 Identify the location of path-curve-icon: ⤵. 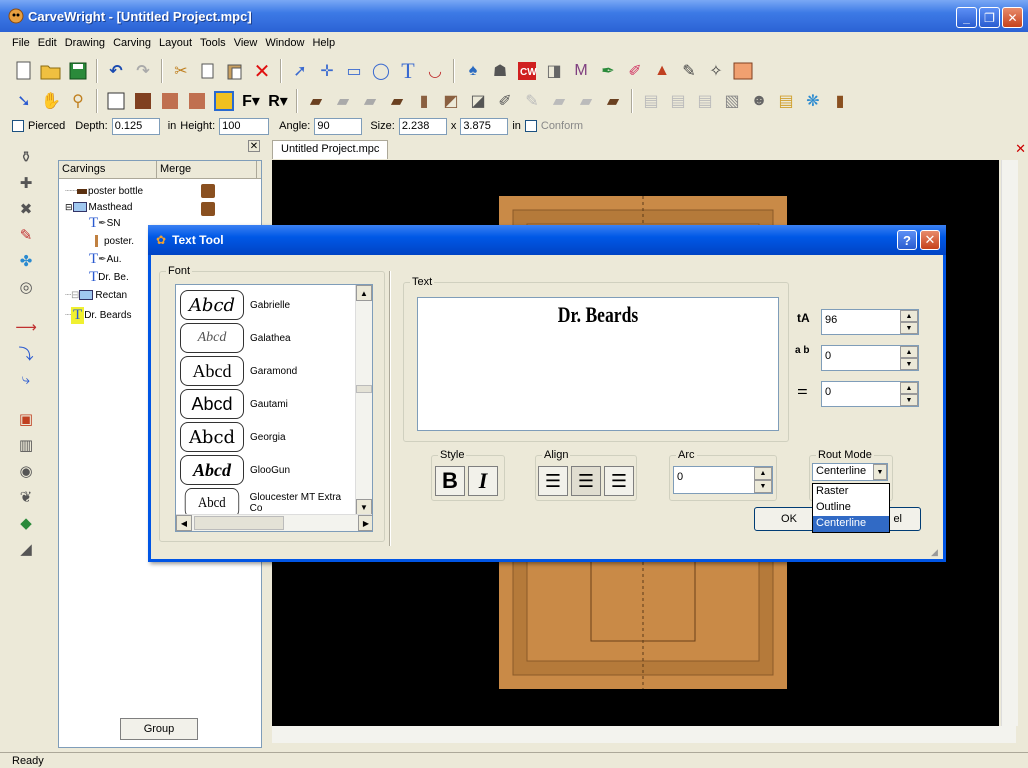
(26, 353).